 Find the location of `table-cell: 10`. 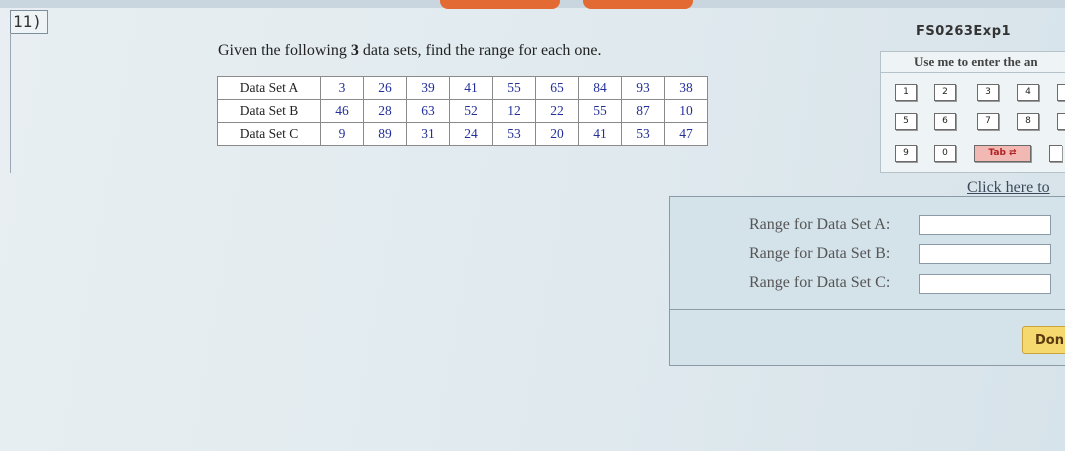

table-cell: 10 is located at coordinates (686, 111).